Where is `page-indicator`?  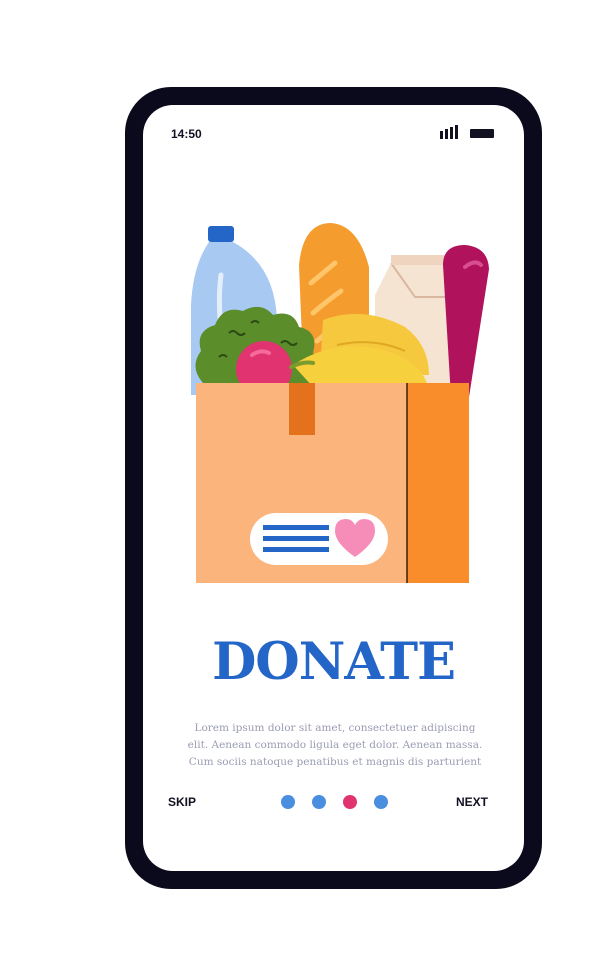
page-indicator is located at coordinates (336, 802).